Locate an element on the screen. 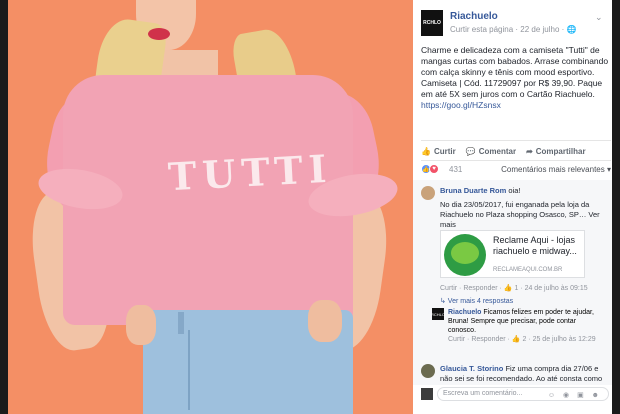  post-caption-link: https://goo.gl/HZsnsx is located at coordinates (461, 105).